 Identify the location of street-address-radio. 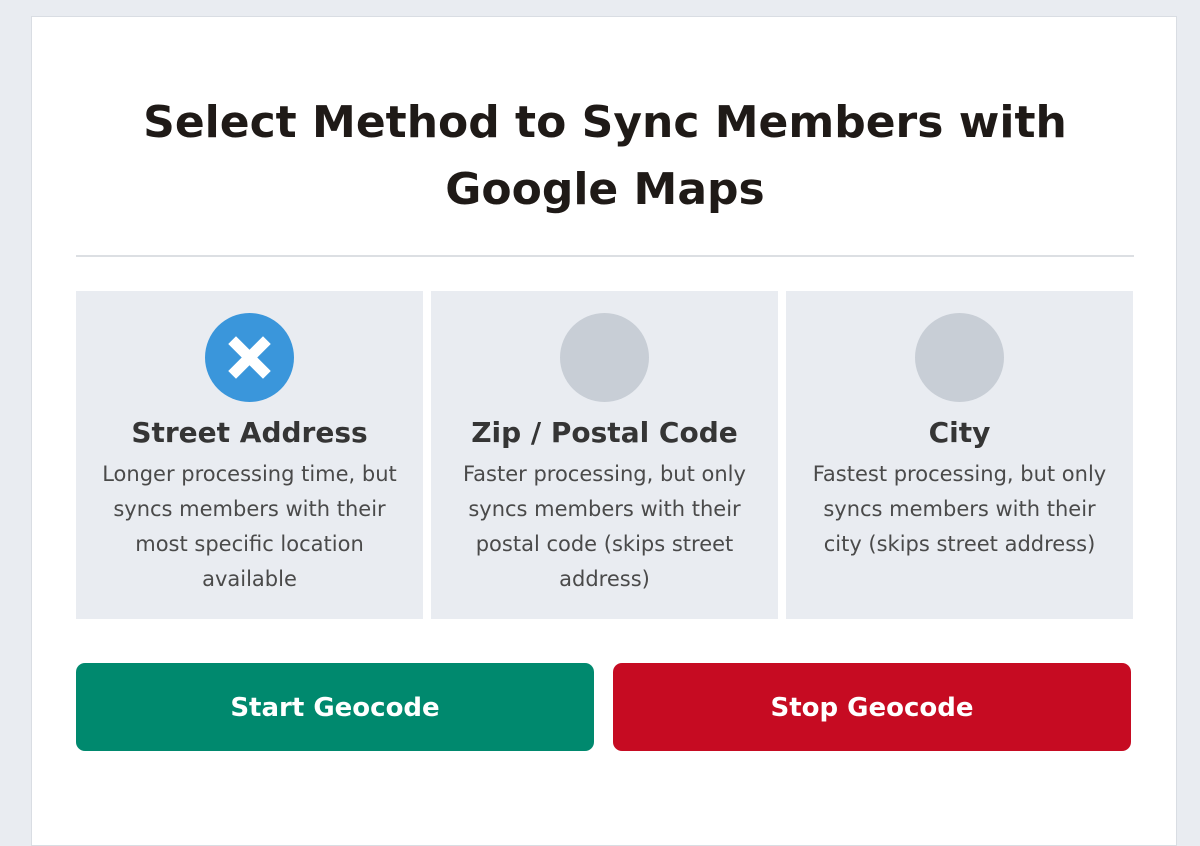
(249, 357).